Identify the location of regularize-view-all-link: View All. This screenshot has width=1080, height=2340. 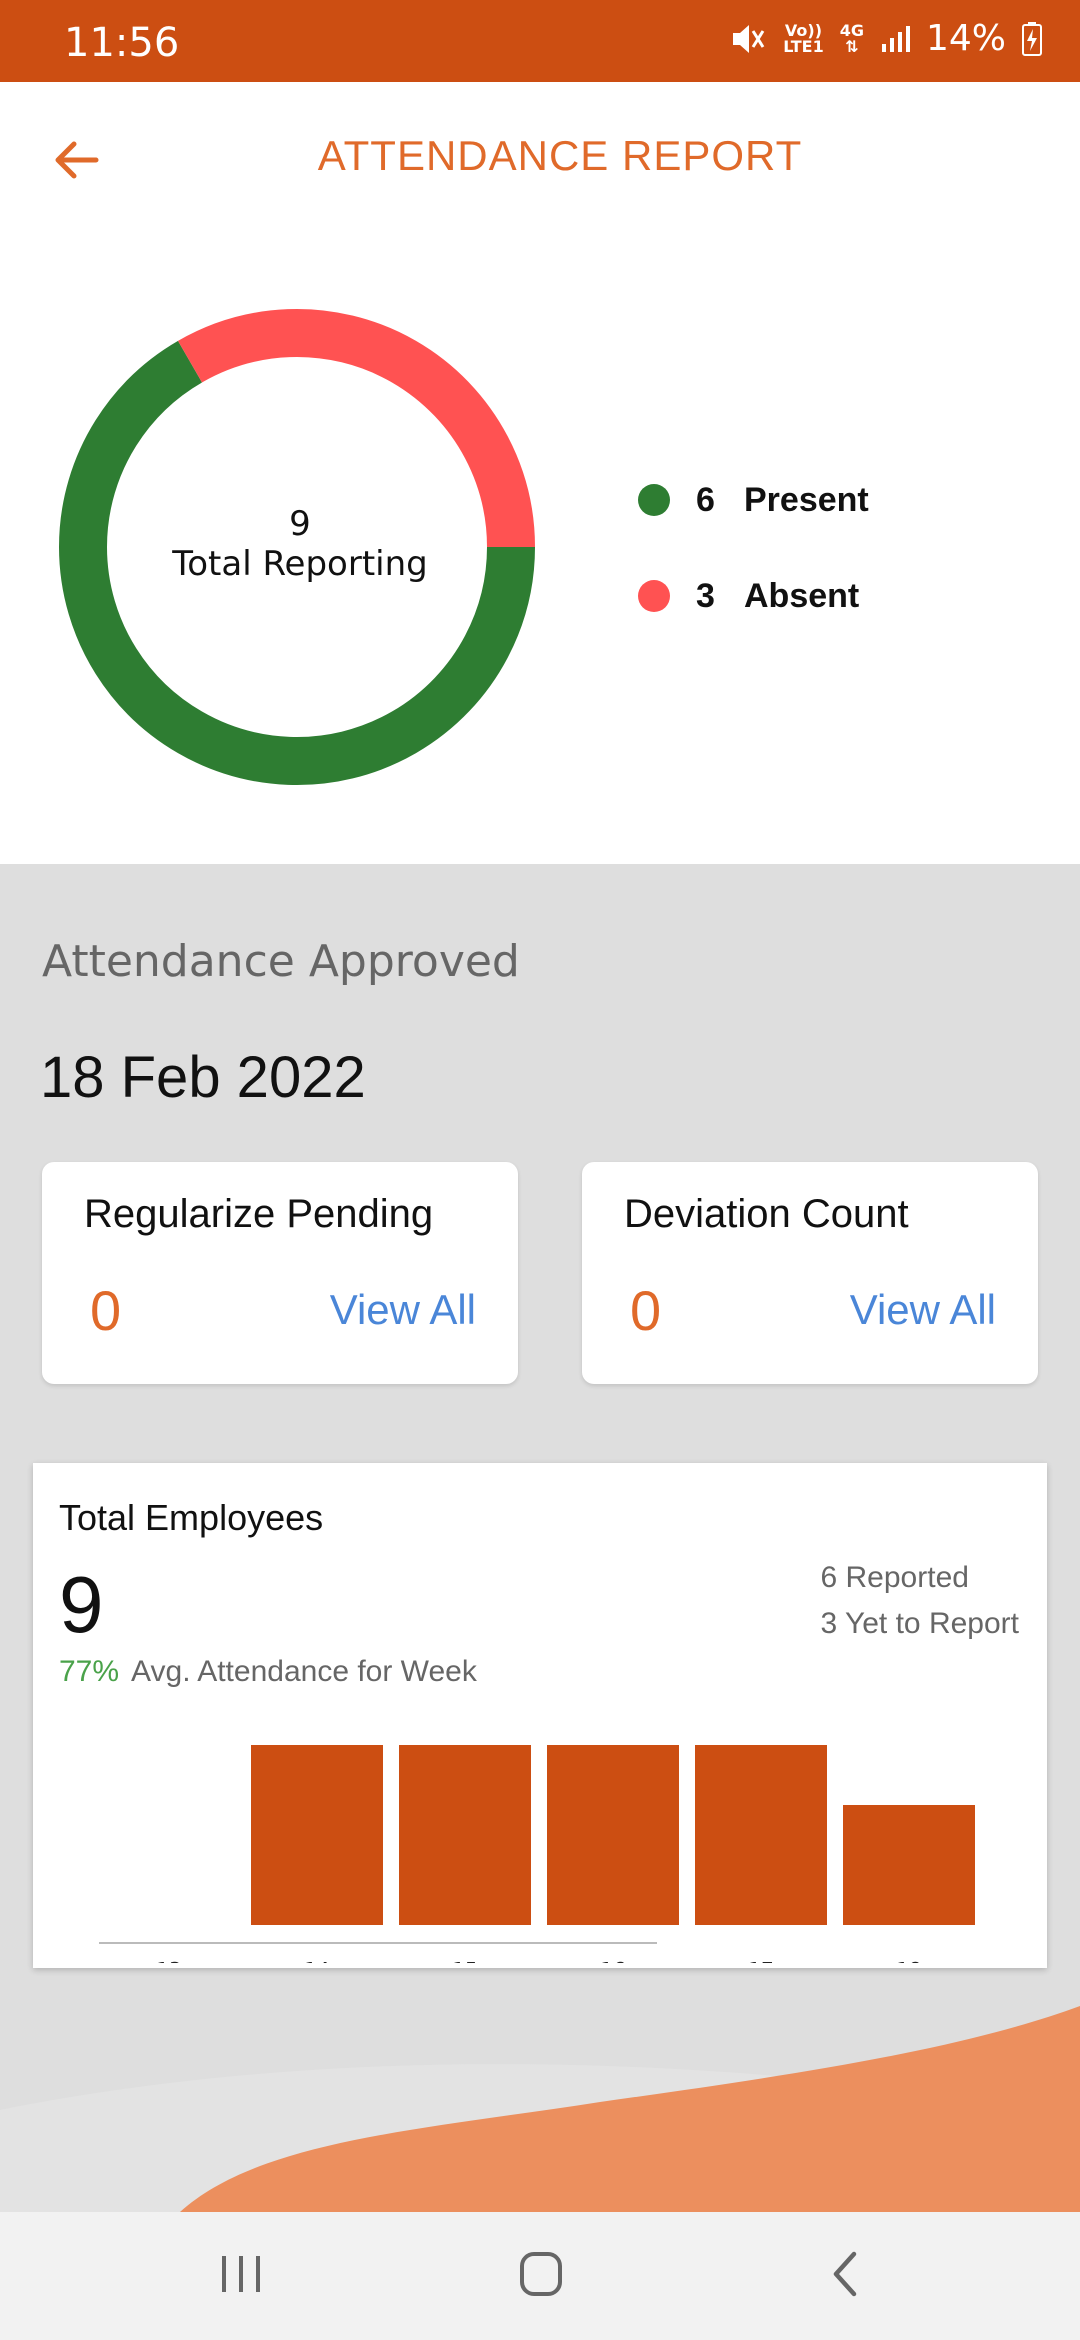
(403, 1310).